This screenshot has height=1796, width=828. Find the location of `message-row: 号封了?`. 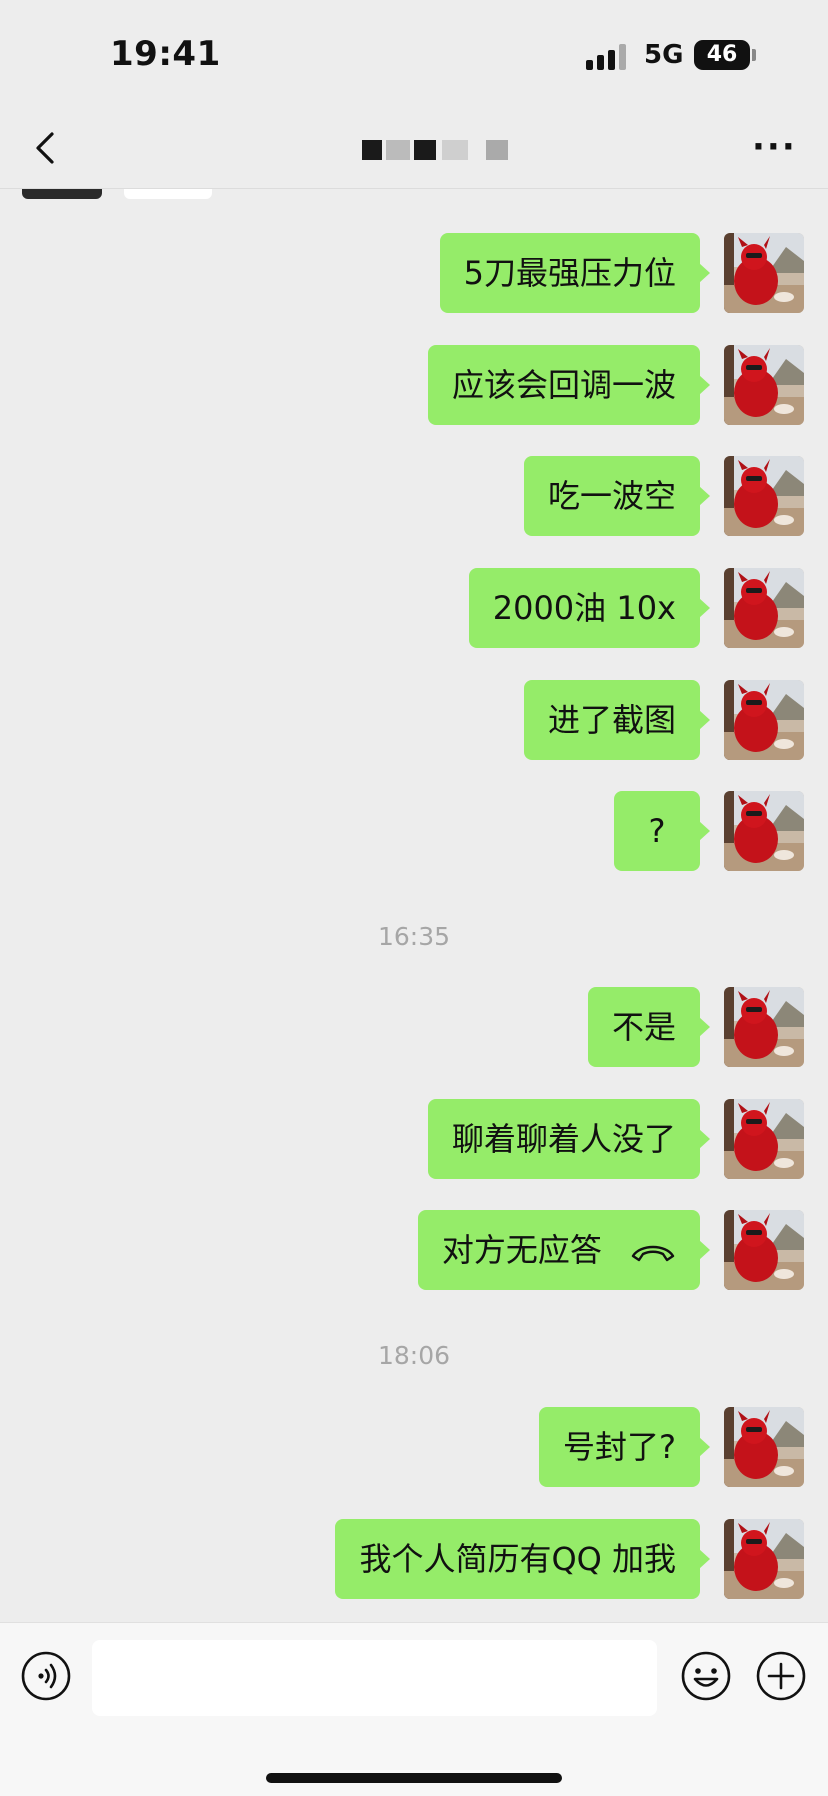

message-row: 号封了? is located at coordinates (614, 1447).